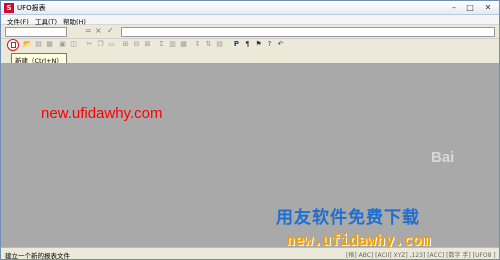 Image resolution: width=500 pixels, height=260 pixels. What do you see at coordinates (280, 44) in the screenshot?
I see `undo-icon: ↶` at bounding box center [280, 44].